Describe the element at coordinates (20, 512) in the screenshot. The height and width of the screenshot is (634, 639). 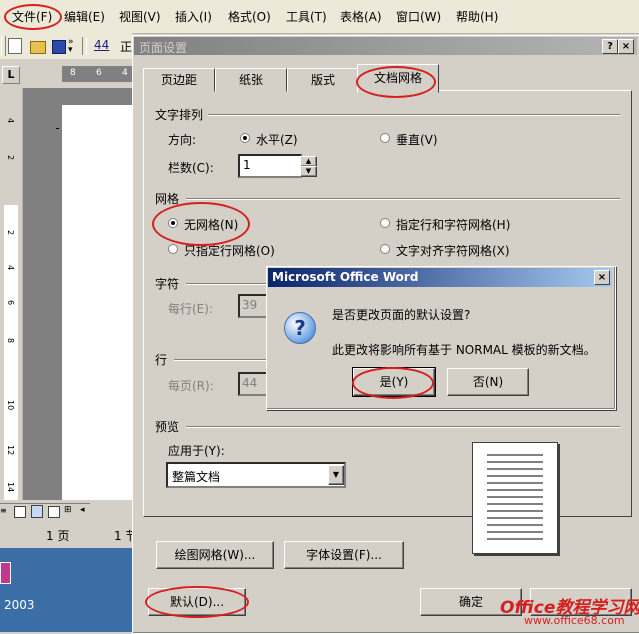
I see `web-view-icon` at that location.